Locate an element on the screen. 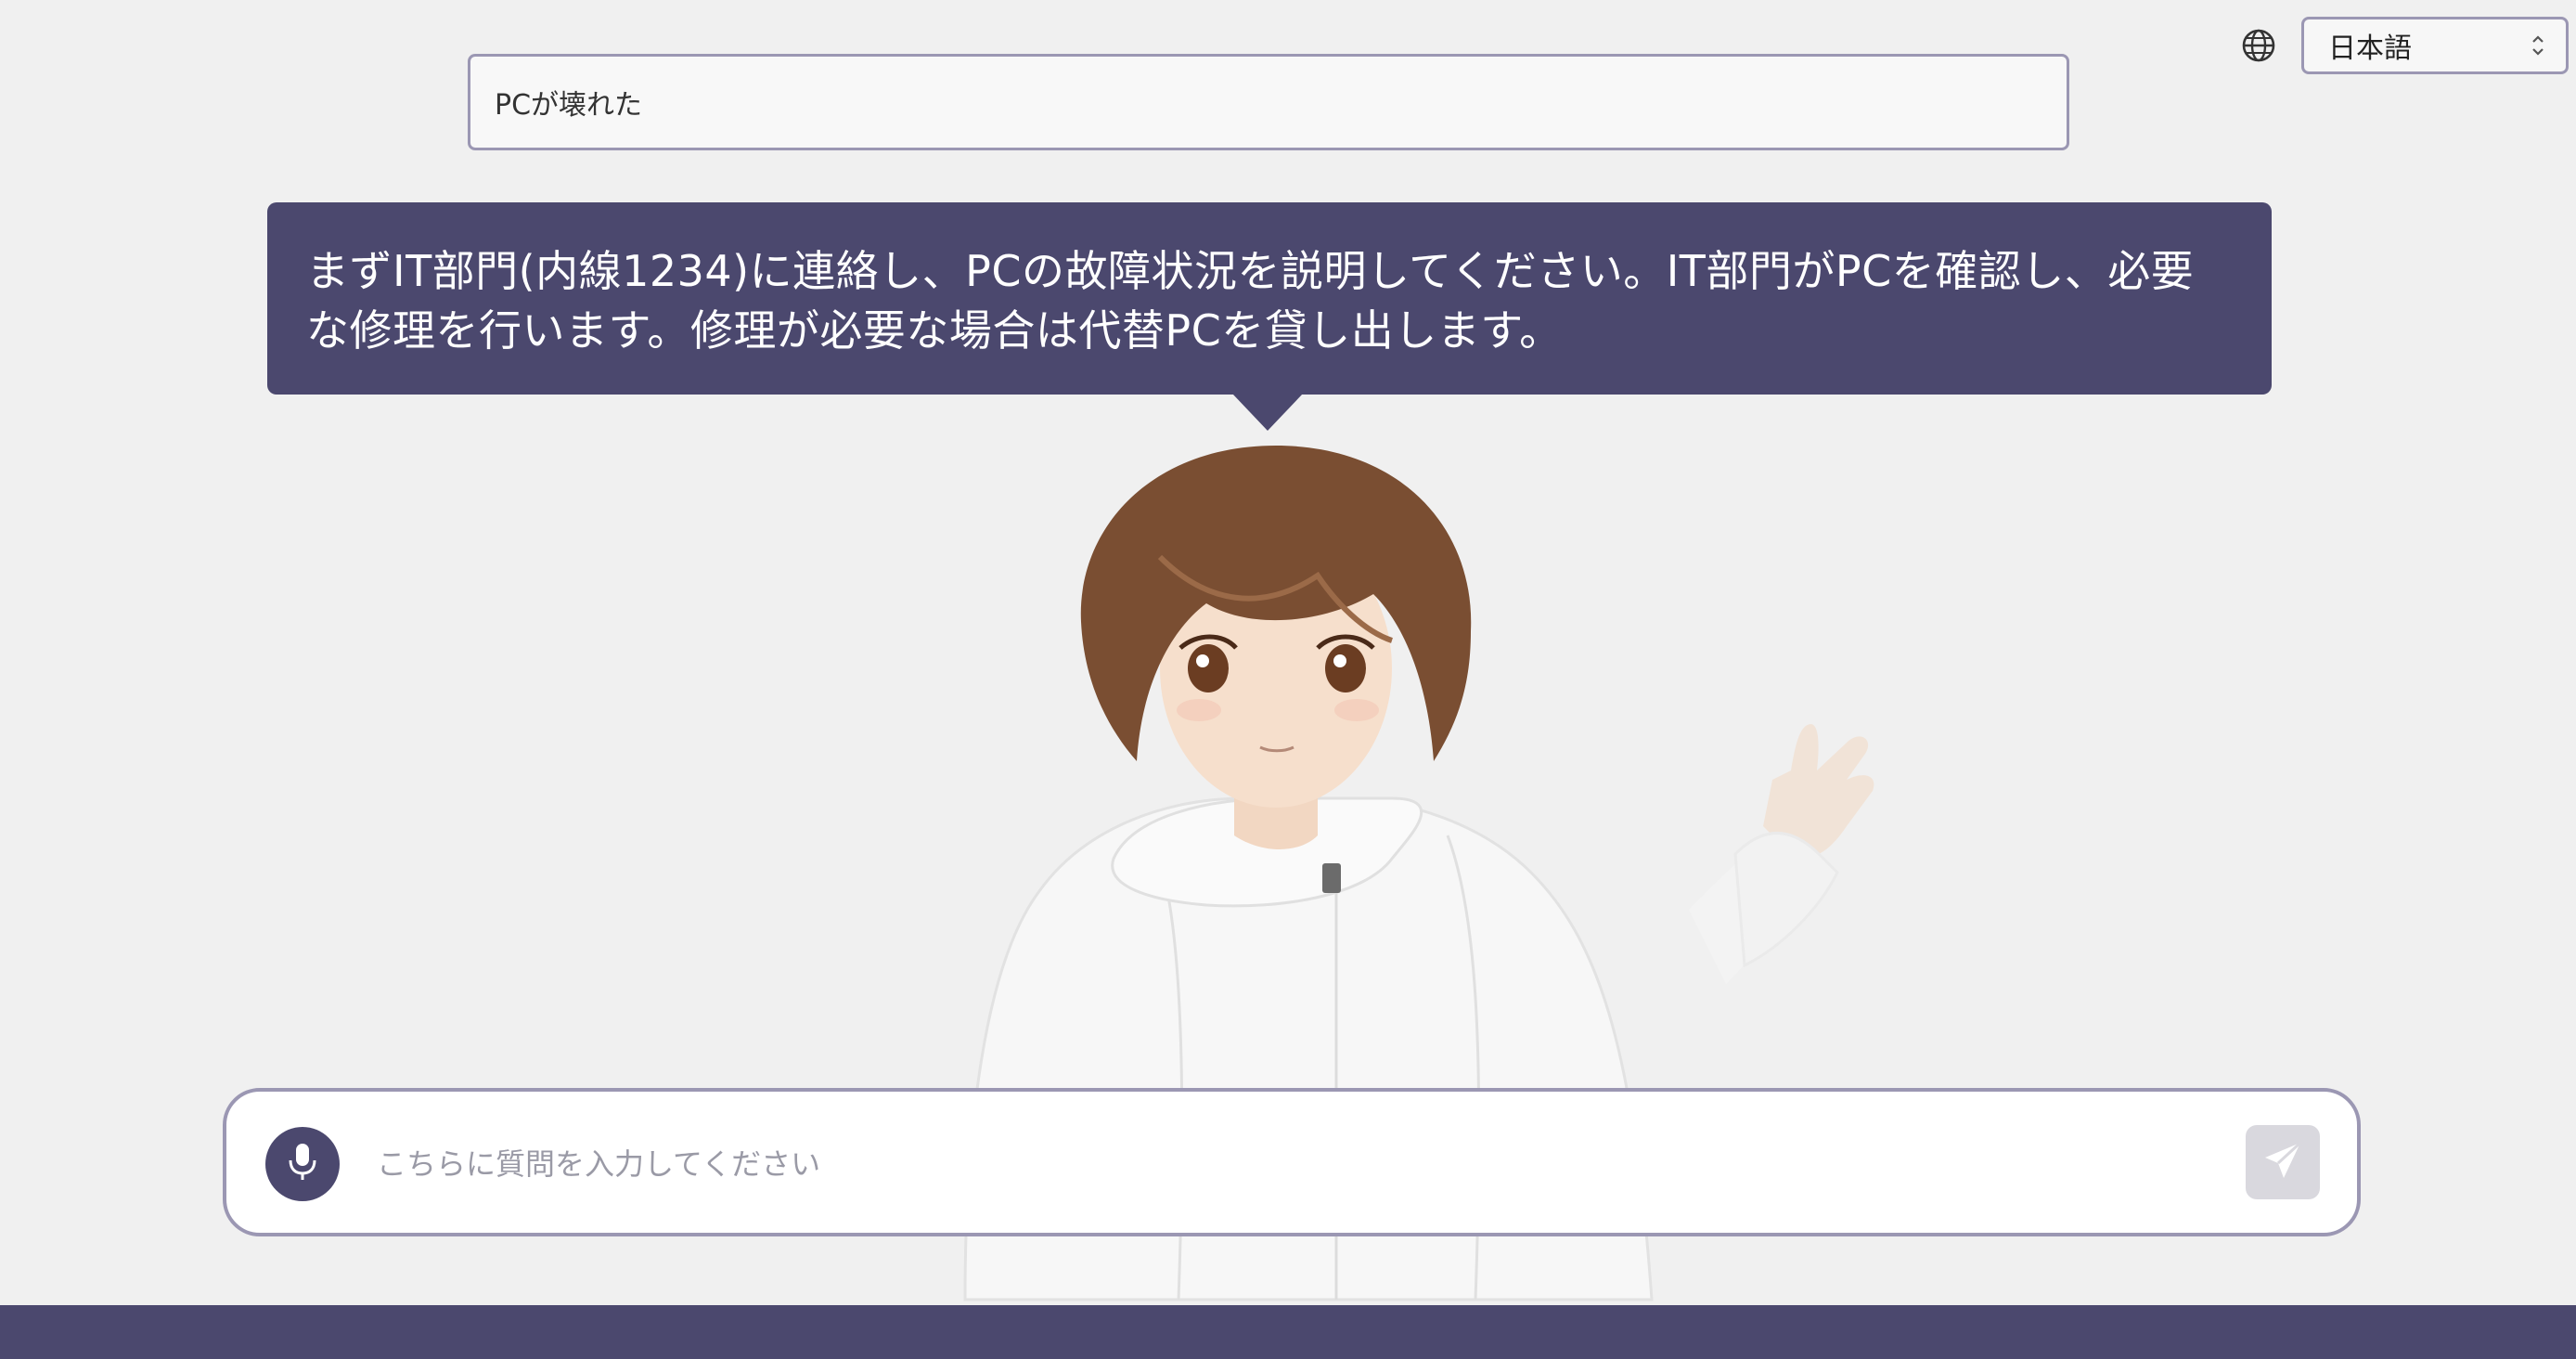 The width and height of the screenshot is (2576, 1359). microphone-icon is located at coordinates (302, 1164).